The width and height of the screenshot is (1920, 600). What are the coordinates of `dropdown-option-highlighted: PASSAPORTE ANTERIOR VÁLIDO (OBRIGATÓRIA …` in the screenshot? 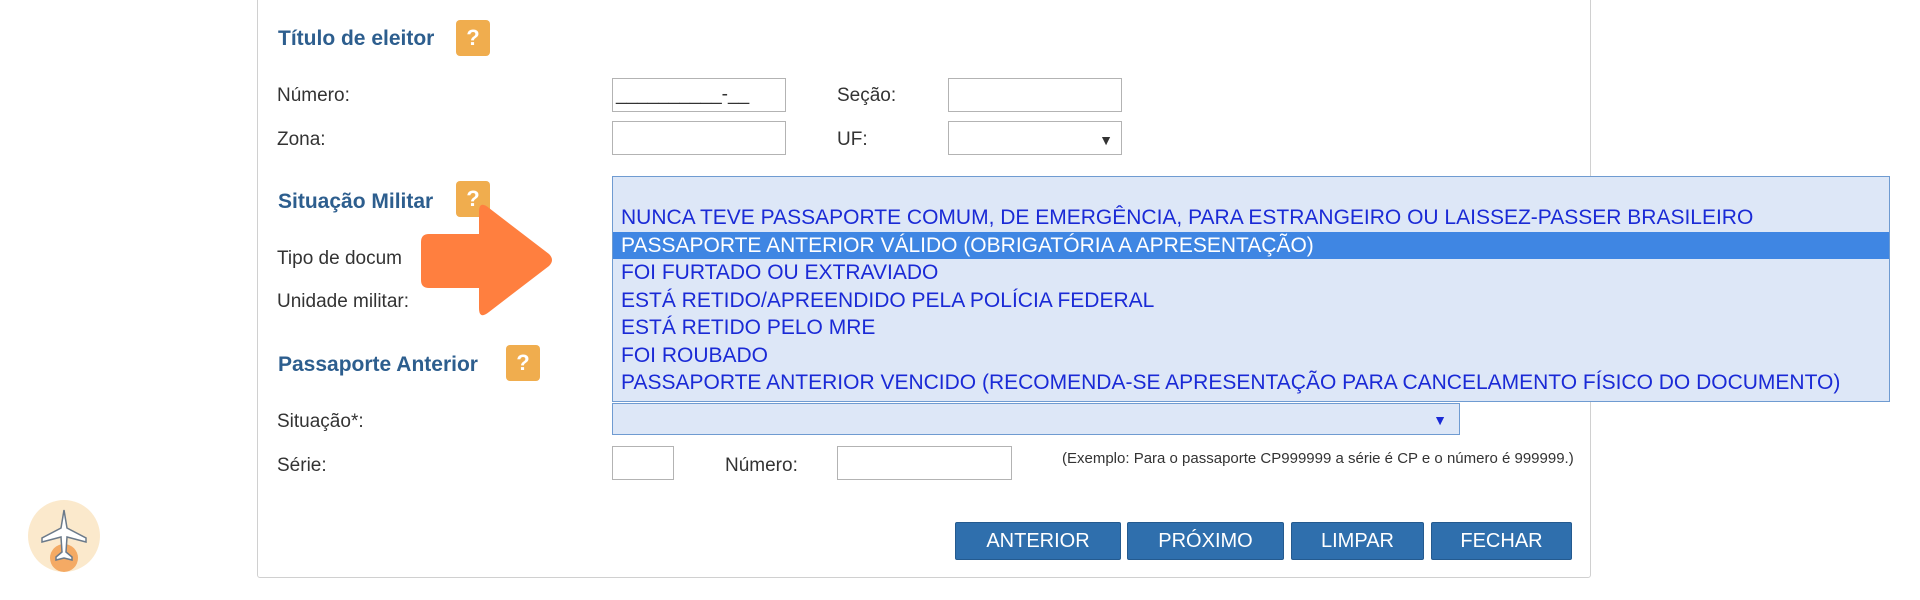 It's located at (1251, 245).